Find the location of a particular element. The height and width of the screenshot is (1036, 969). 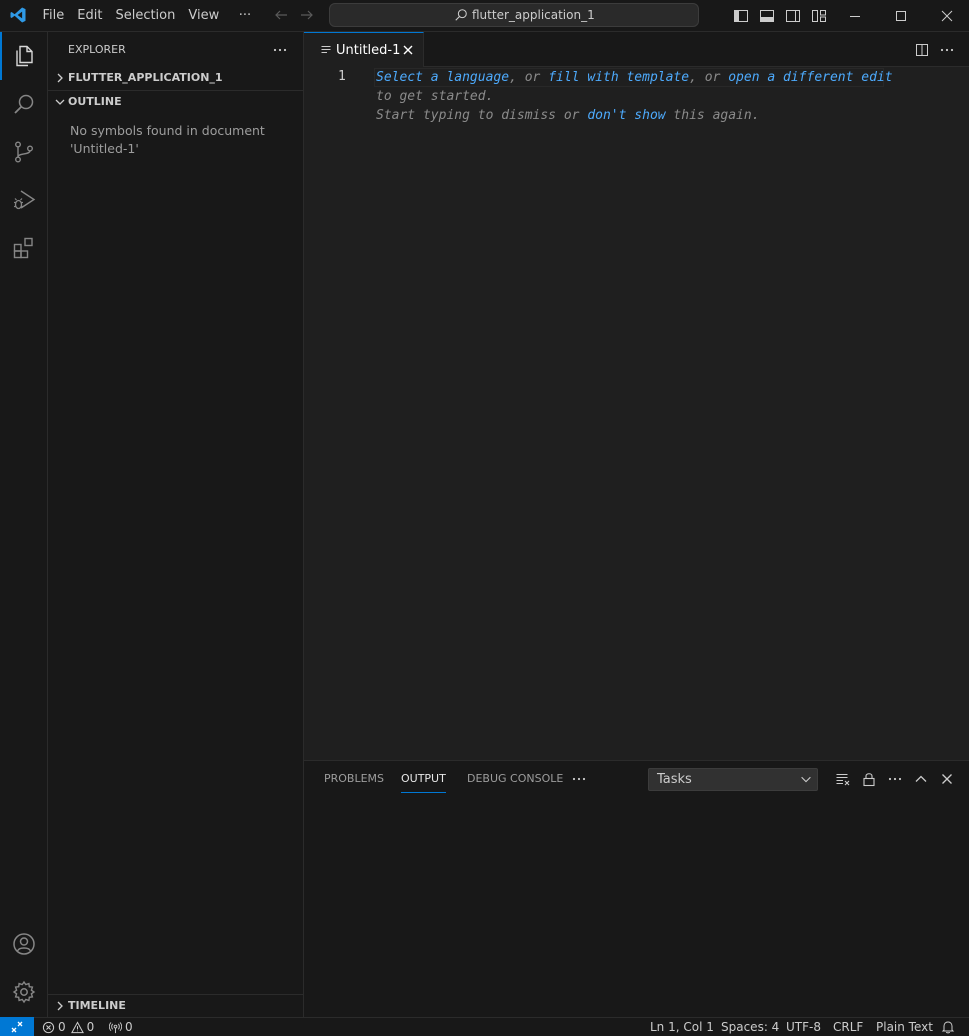

outline-section-header: OUTLINE is located at coordinates (175, 102).